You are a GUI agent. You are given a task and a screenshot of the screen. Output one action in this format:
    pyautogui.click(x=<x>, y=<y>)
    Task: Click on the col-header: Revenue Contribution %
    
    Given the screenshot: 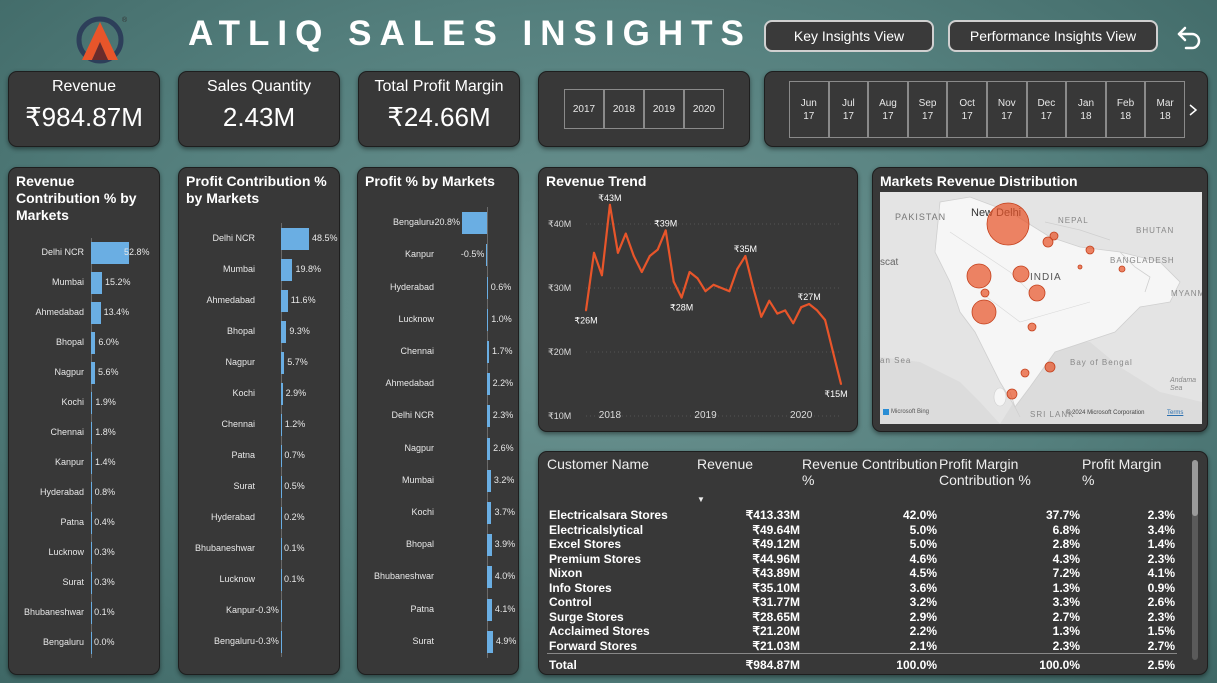 What is the action you would take?
    pyautogui.click(x=870, y=482)
    